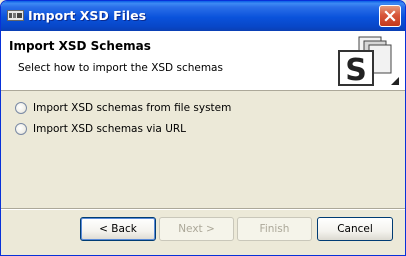 The image size is (406, 256). Describe the element at coordinates (274, 229) in the screenshot. I see `finish-button: Finish` at that location.